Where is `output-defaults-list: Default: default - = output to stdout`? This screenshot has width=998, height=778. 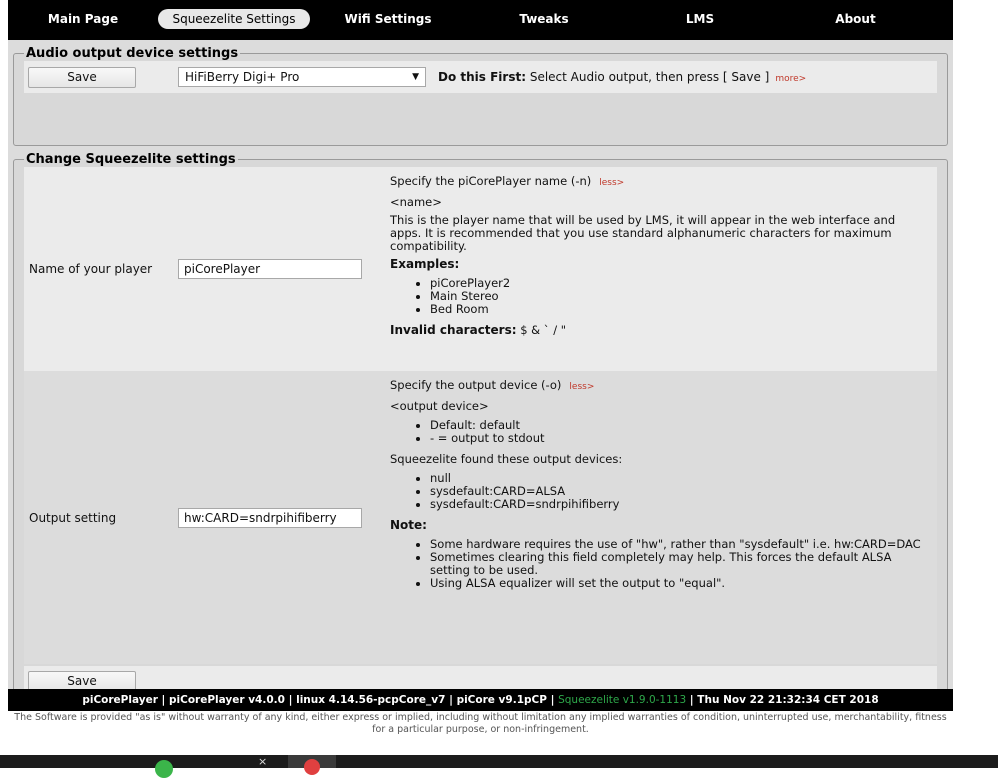
output-defaults-list: Default: default - = output to stdout is located at coordinates (658, 432).